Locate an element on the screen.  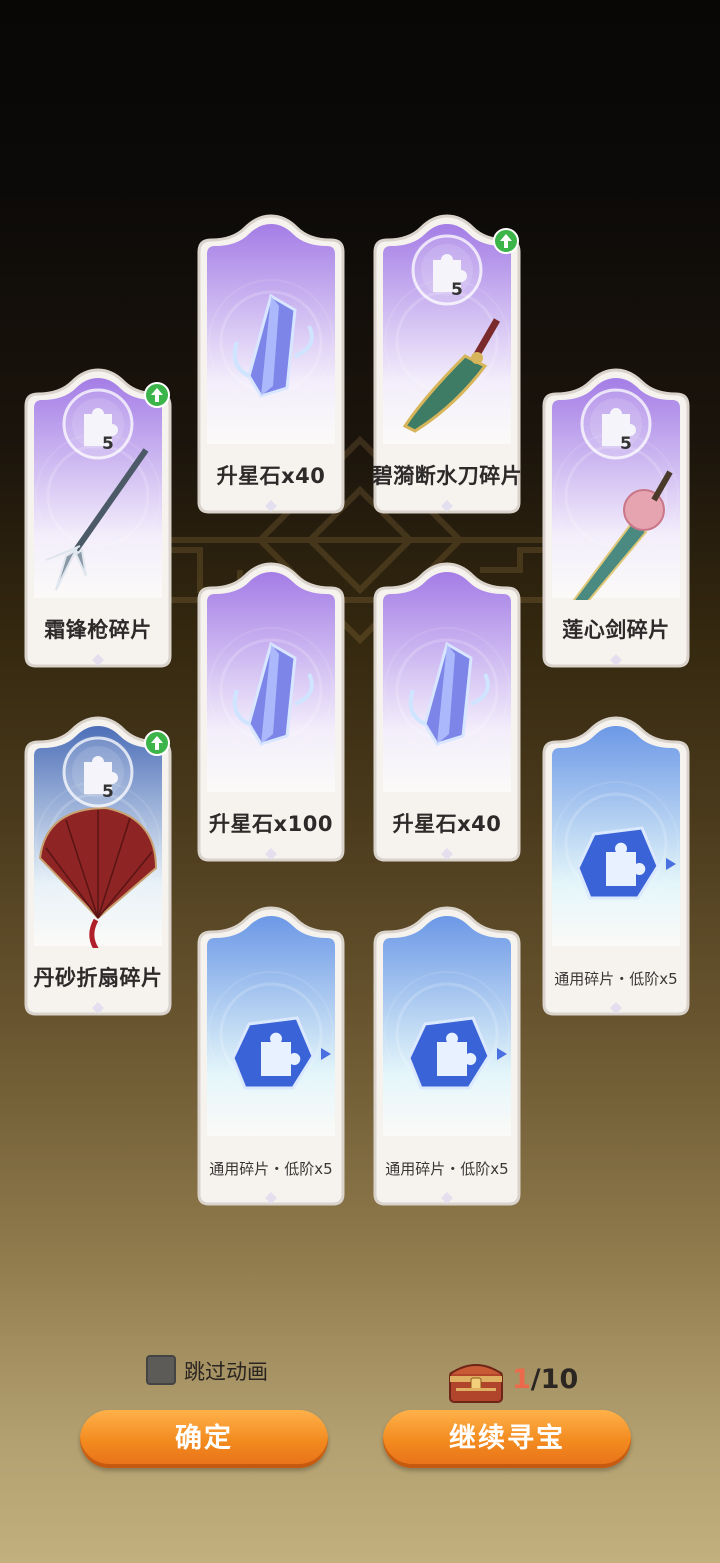
treasure-chest-icon is located at coordinates (476, 1383).